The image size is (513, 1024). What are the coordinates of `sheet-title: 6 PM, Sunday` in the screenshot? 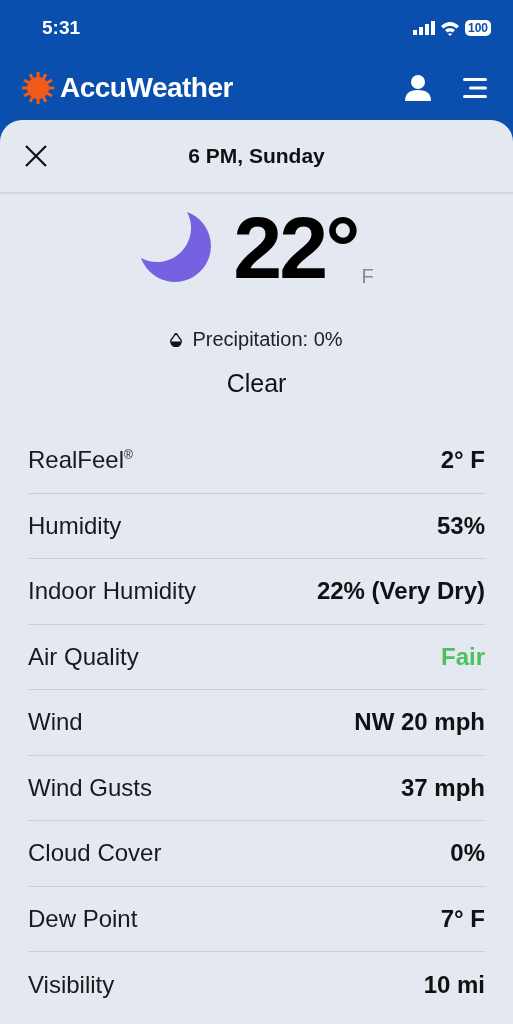 It's located at (256, 156).